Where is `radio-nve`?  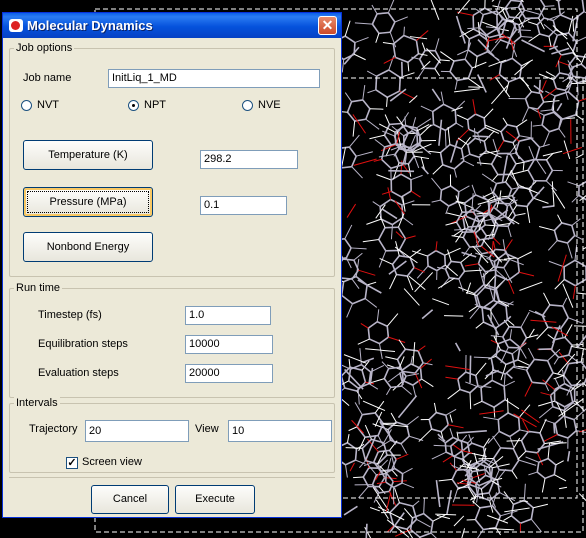 radio-nve is located at coordinates (247, 105).